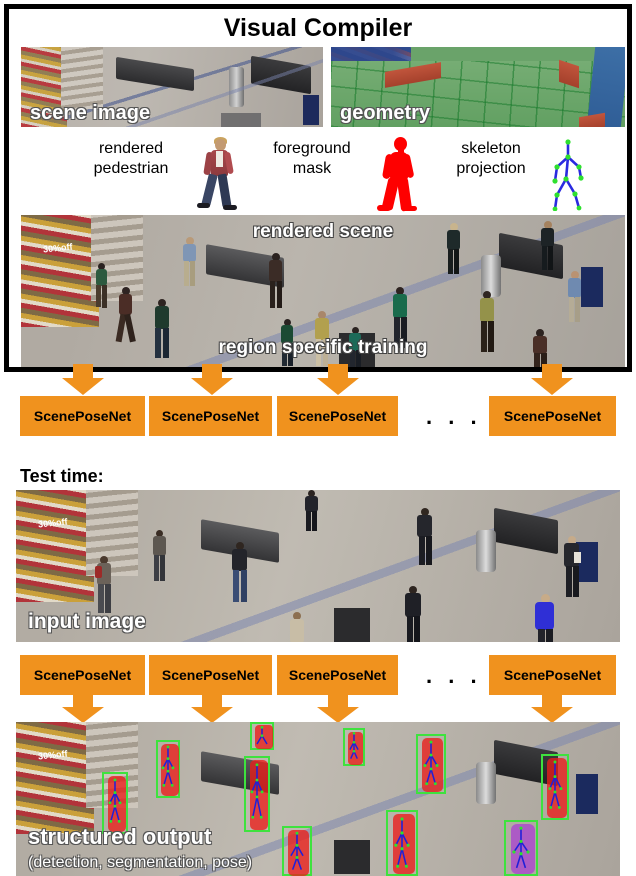 The image size is (636, 876). I want to click on leg-front-part, so click(224, 190).